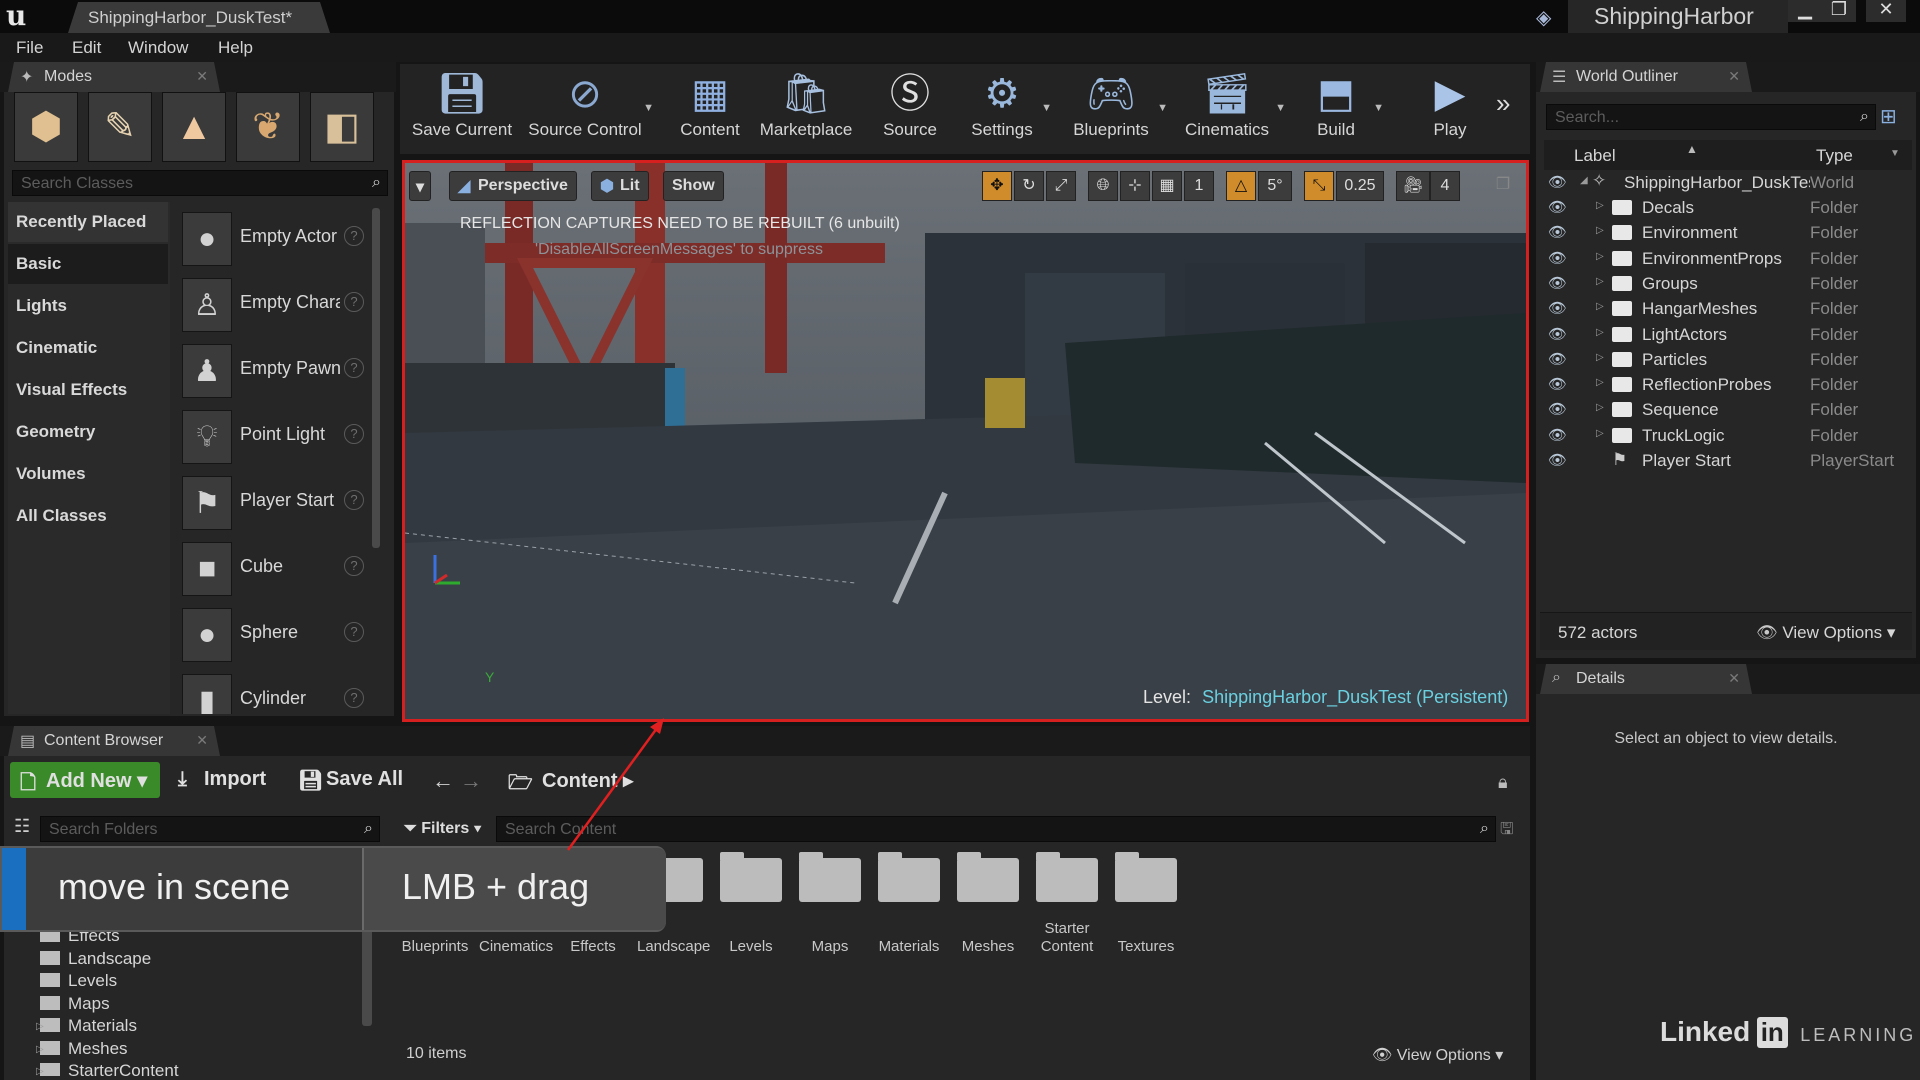  What do you see at coordinates (88, 264) in the screenshot?
I see `category-basic: Basic` at bounding box center [88, 264].